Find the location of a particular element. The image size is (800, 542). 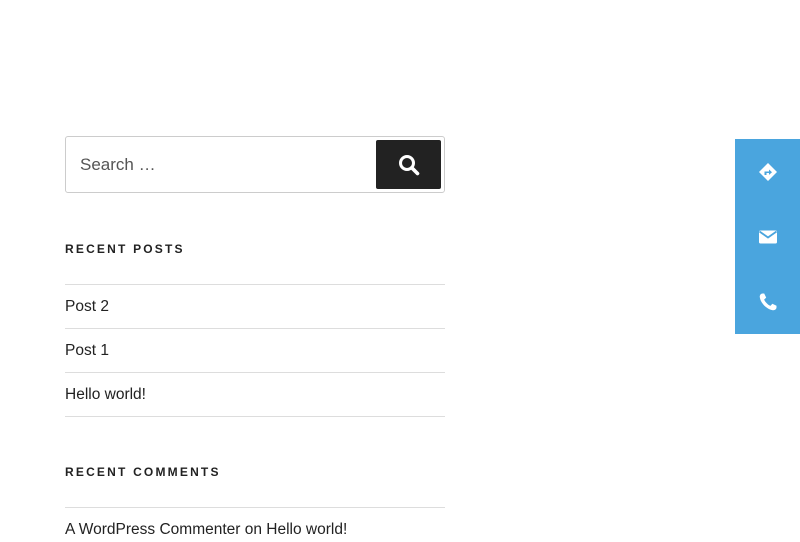

search-button is located at coordinates (408, 164).